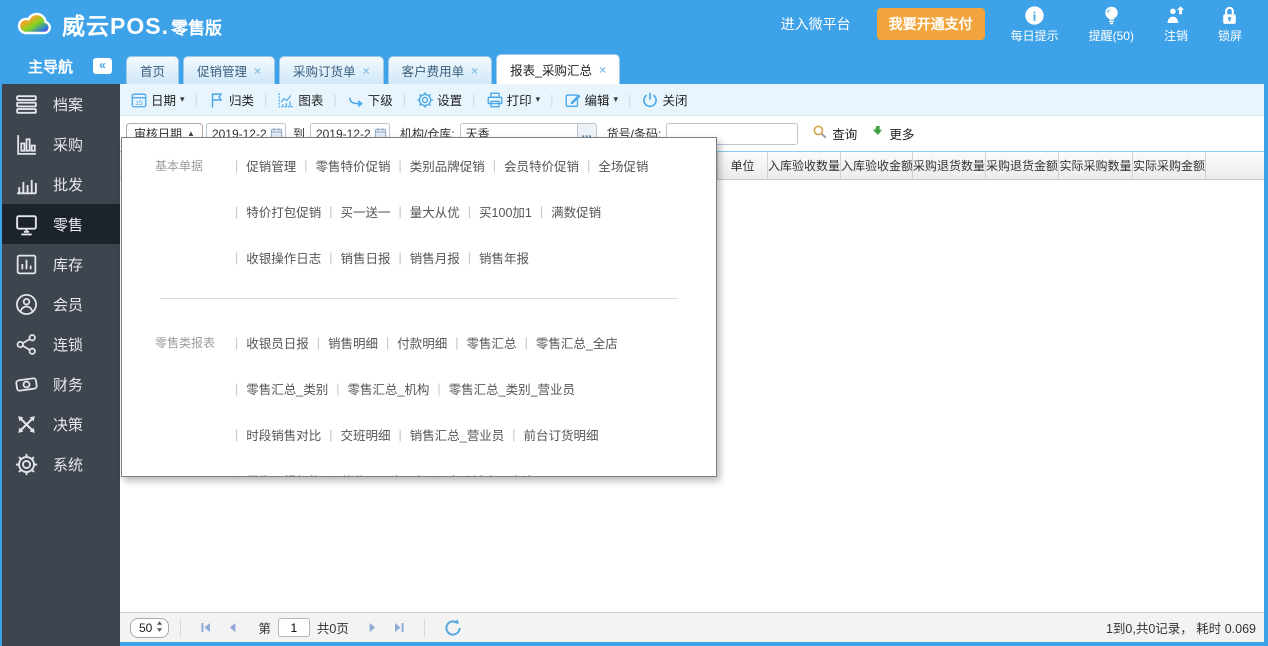 The height and width of the screenshot is (646, 1268). What do you see at coordinates (439, 99) in the screenshot?
I see `toolbar-settings-button: 设置` at bounding box center [439, 99].